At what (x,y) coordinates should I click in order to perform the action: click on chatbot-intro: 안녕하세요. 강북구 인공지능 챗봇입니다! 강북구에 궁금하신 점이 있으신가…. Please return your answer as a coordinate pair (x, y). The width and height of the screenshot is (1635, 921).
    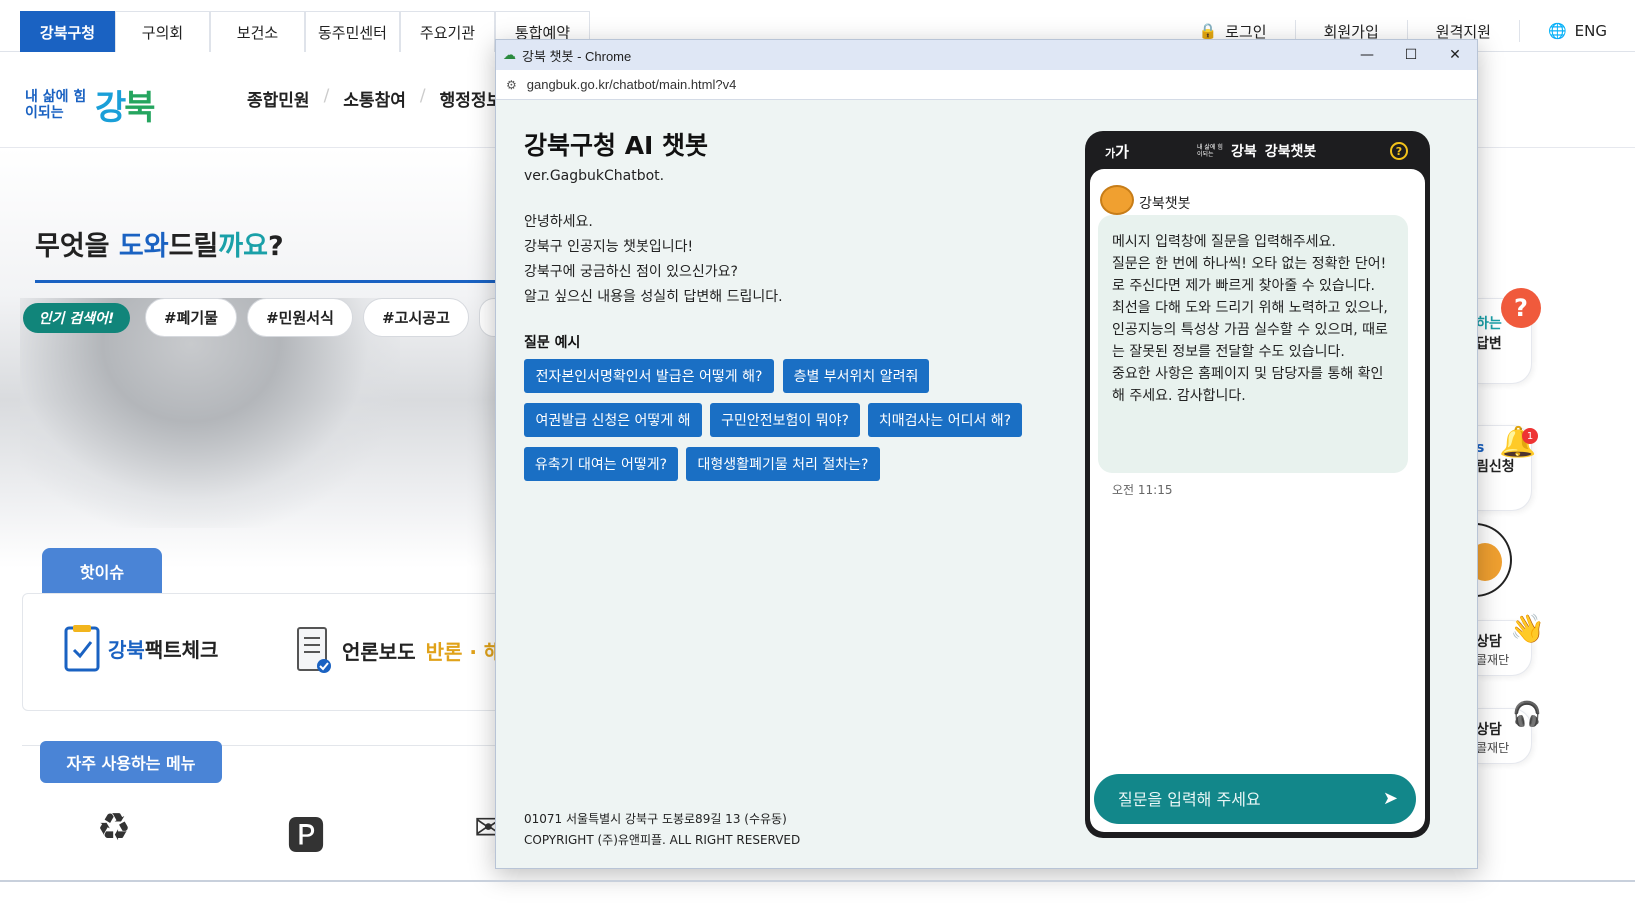
    Looking at the image, I should click on (653, 260).